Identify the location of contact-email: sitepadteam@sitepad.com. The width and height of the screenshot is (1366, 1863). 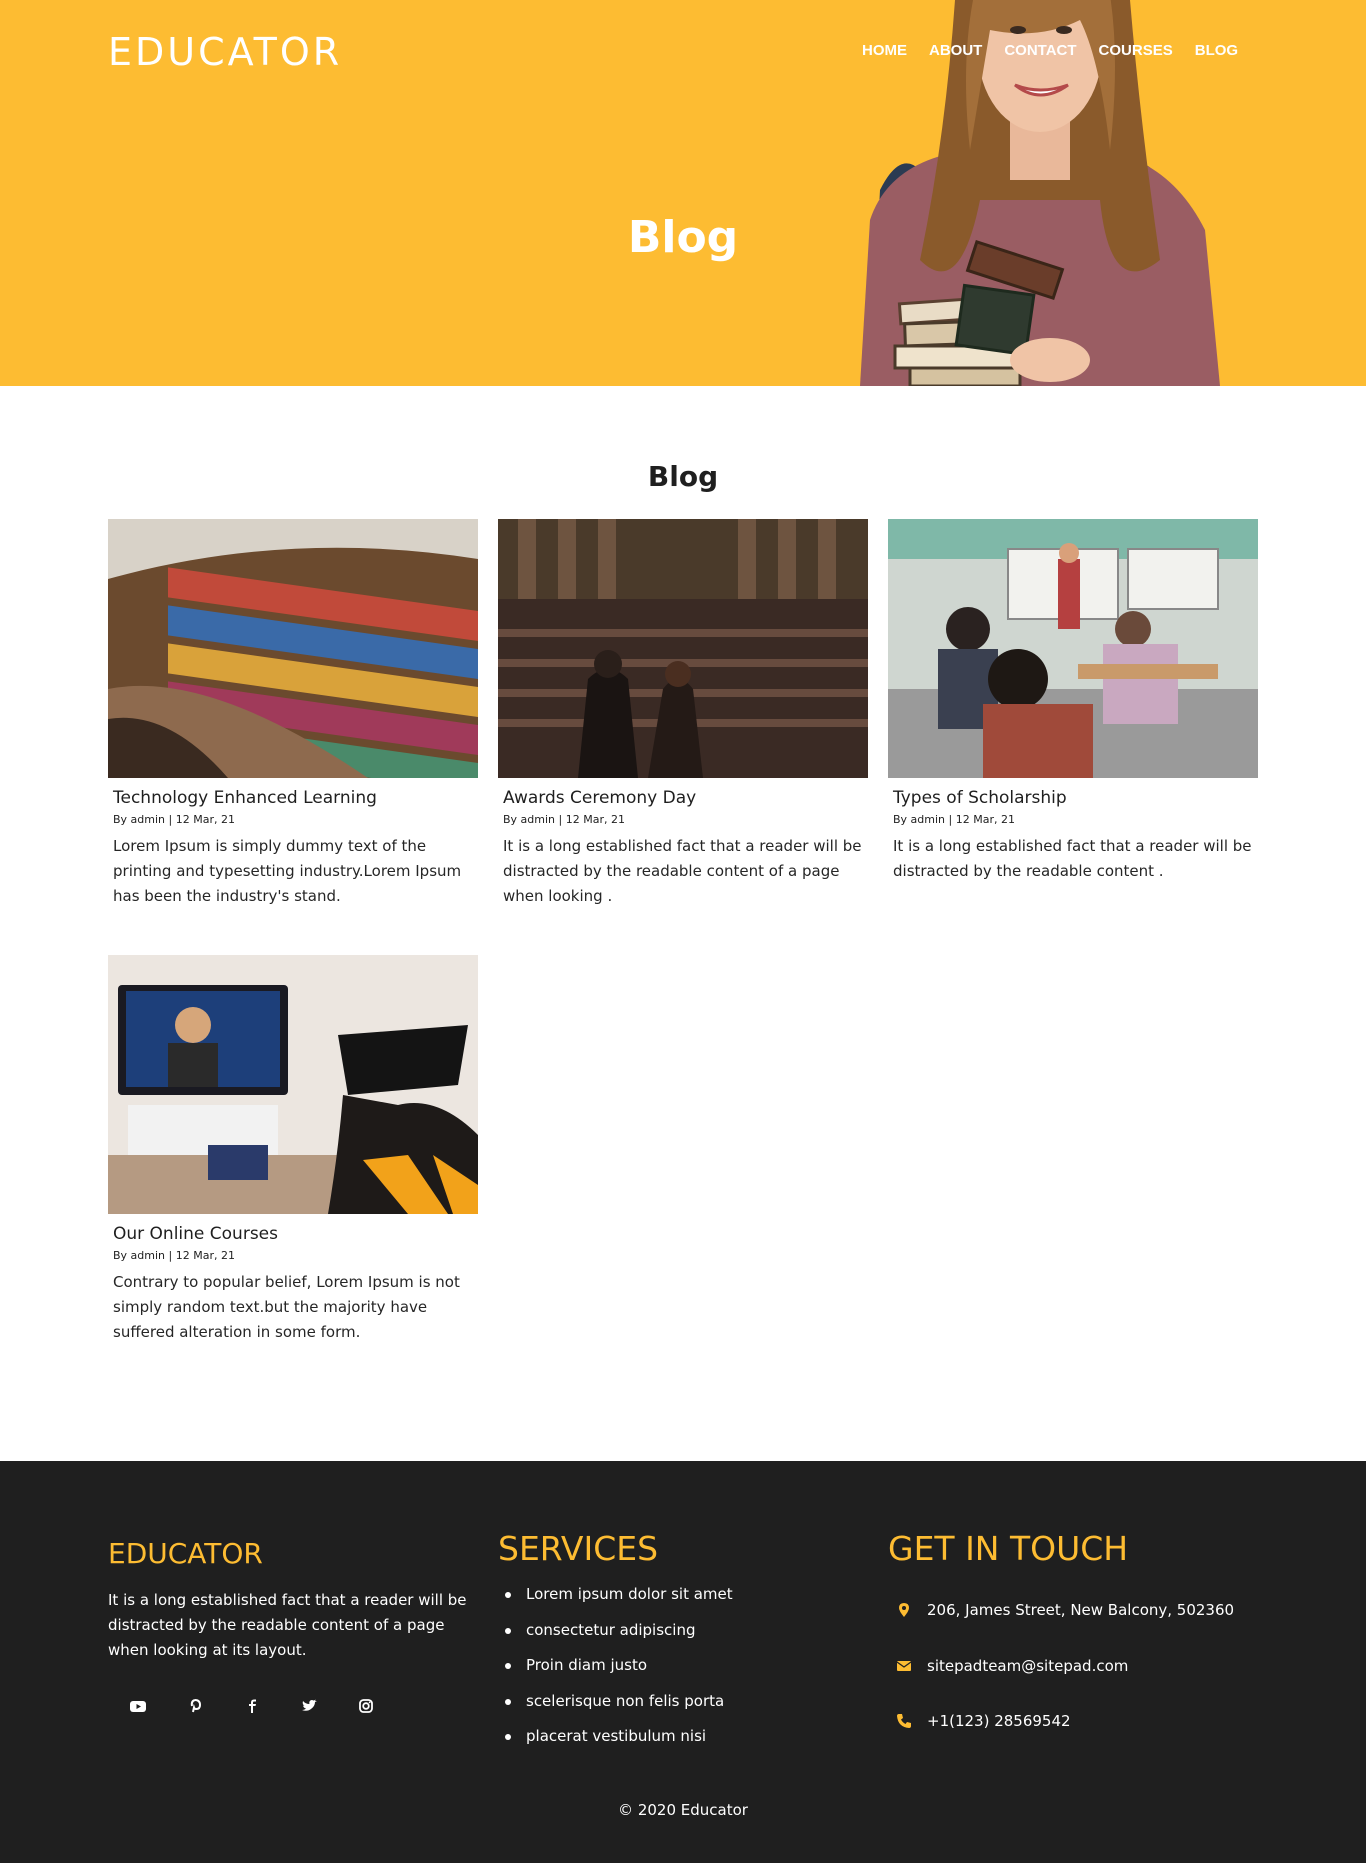
(1012, 1666).